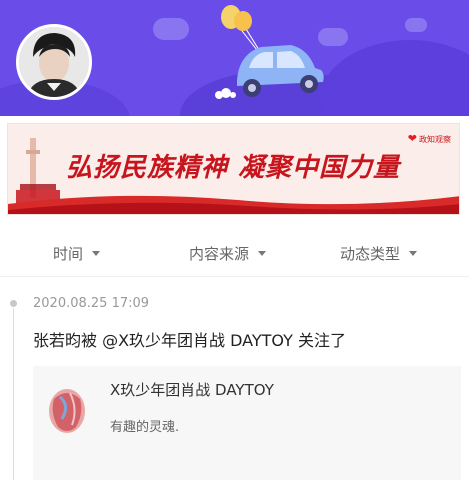 The width and height of the screenshot is (469, 480). What do you see at coordinates (145, 427) in the screenshot?
I see `card-description: 有趣的灵魂.` at bounding box center [145, 427].